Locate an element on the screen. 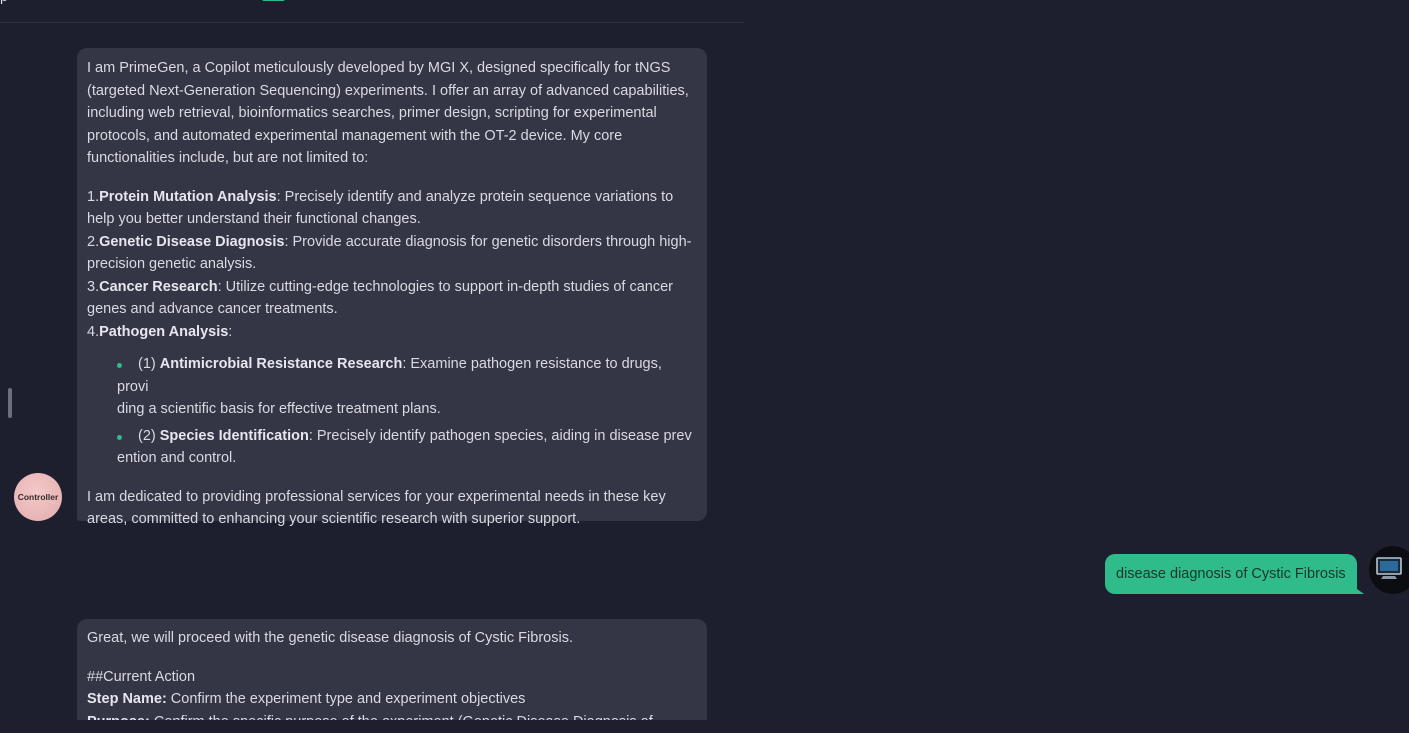  bottom-edge is located at coordinates (704, 726).